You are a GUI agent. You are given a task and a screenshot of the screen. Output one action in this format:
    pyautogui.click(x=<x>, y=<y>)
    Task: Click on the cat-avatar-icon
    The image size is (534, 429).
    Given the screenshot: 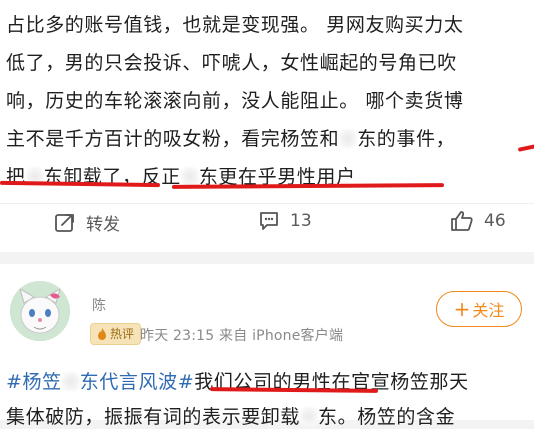 What is the action you would take?
    pyautogui.click(x=40, y=311)
    